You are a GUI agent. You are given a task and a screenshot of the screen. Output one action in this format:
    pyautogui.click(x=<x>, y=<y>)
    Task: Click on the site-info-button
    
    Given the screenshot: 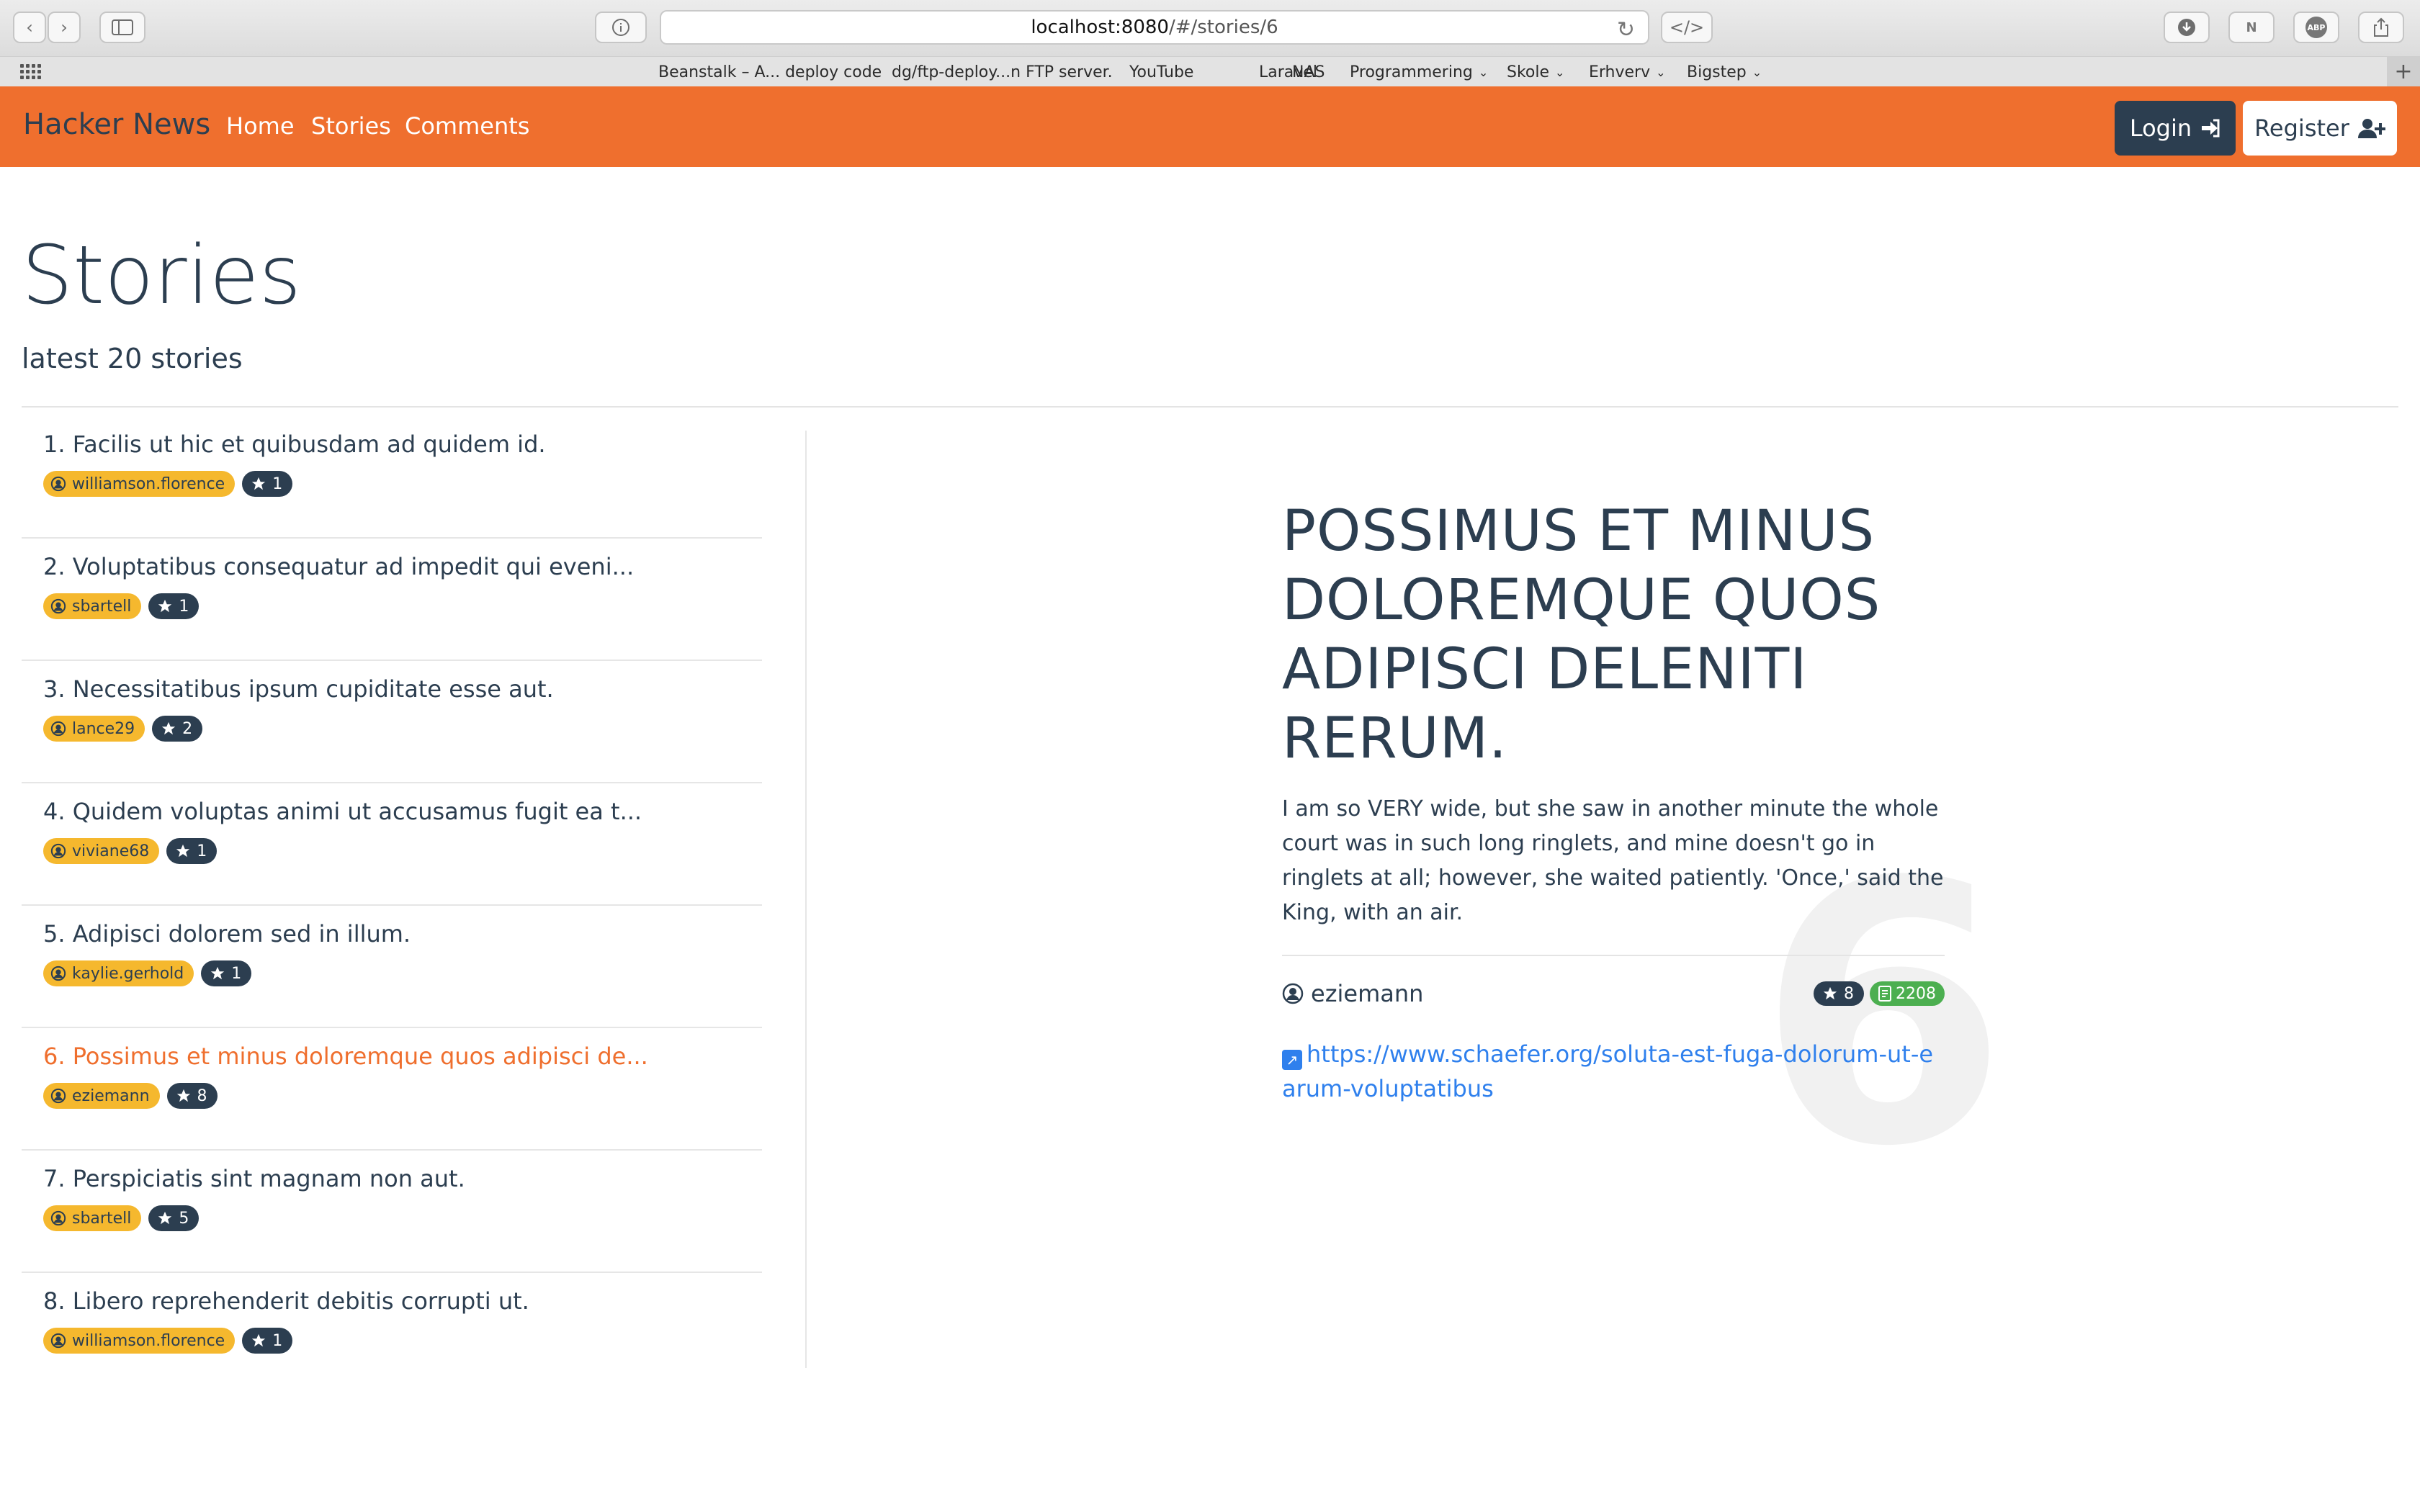 What is the action you would take?
    pyautogui.click(x=621, y=27)
    